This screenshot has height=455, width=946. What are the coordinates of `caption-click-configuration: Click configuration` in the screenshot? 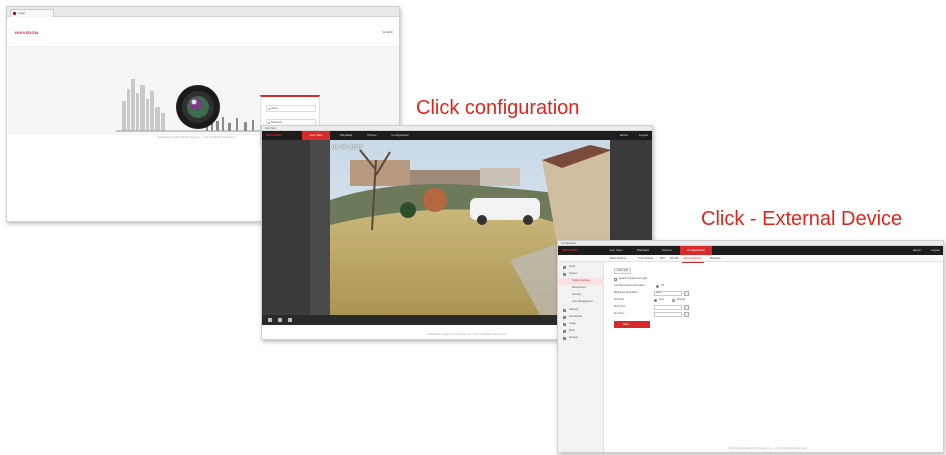 It's located at (498, 108).